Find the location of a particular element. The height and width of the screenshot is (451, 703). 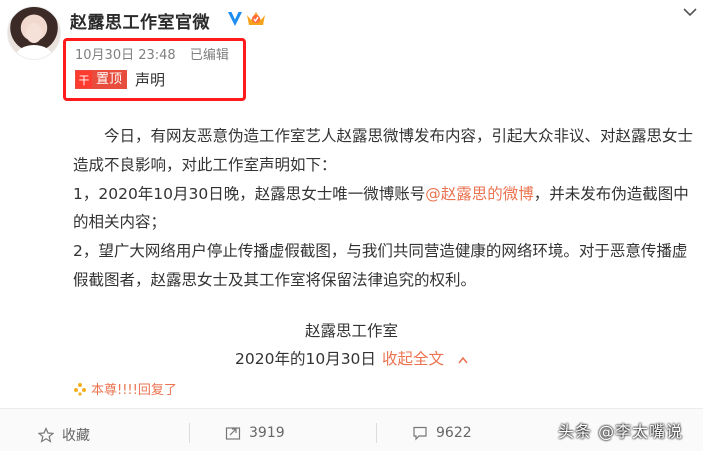

sparkle-icon is located at coordinates (80, 389).